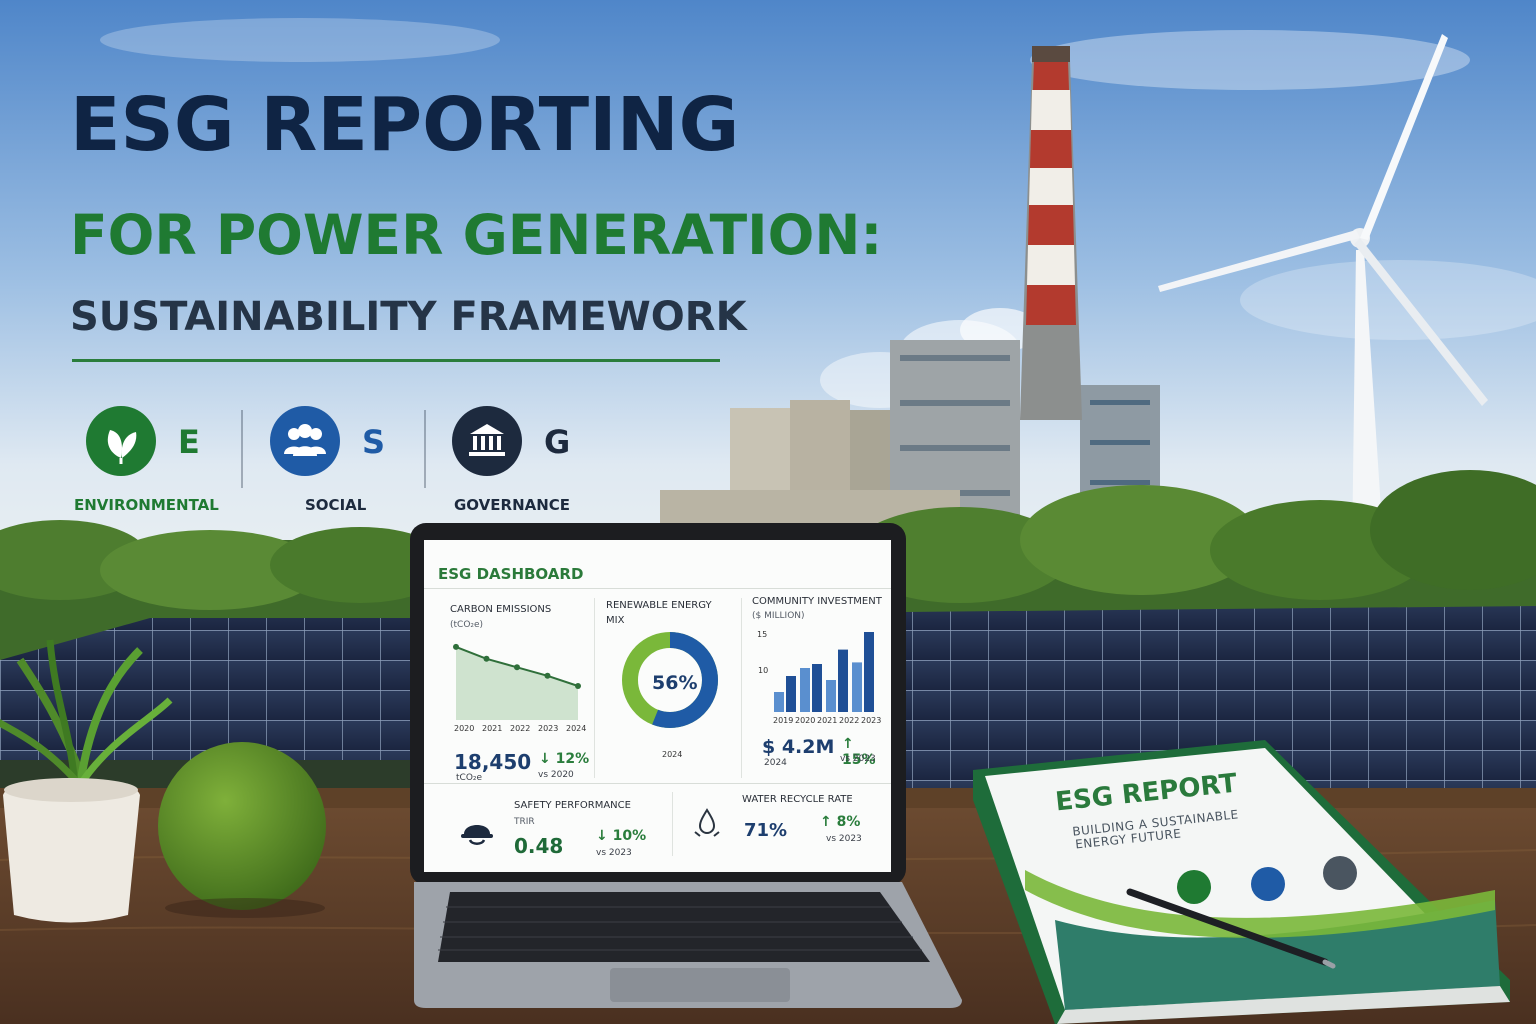 Image resolution: width=1536 pixels, height=1024 pixels. What do you see at coordinates (805, 720) in the screenshot?
I see `community-year-label: 2020` at bounding box center [805, 720].